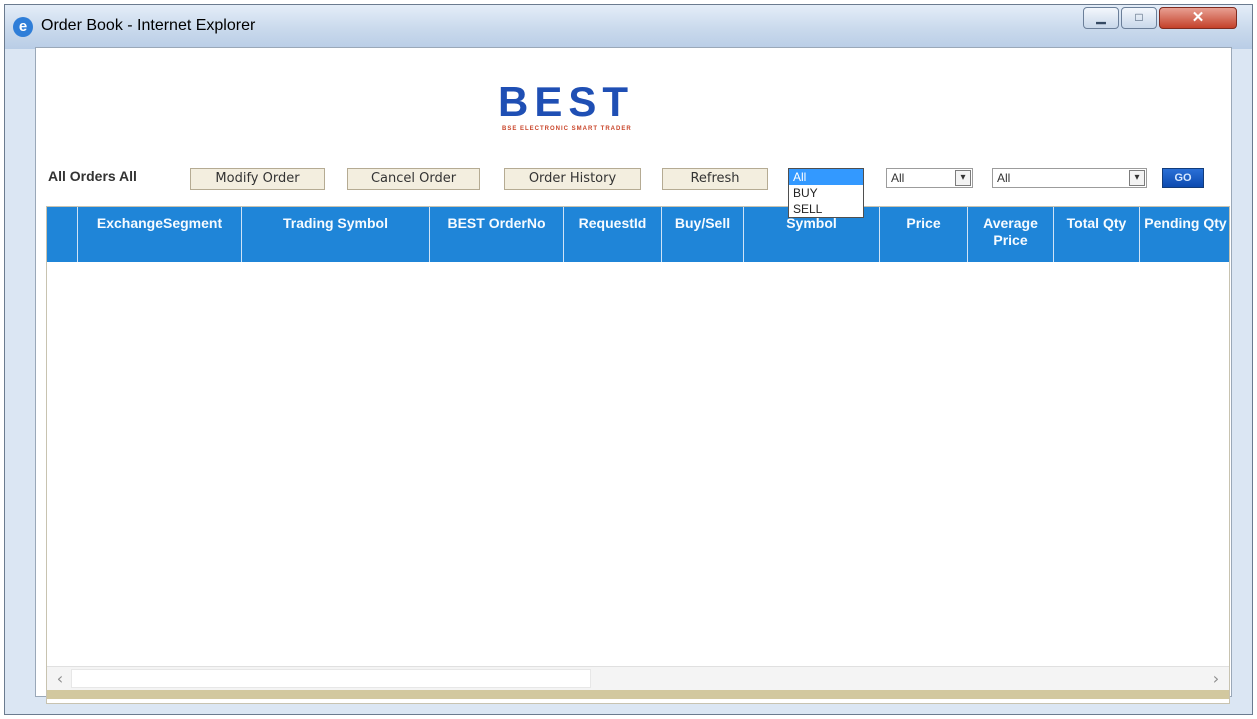 The image size is (1257, 719). Describe the element at coordinates (257, 179) in the screenshot. I see `modify-order-button: Modify Order` at that location.